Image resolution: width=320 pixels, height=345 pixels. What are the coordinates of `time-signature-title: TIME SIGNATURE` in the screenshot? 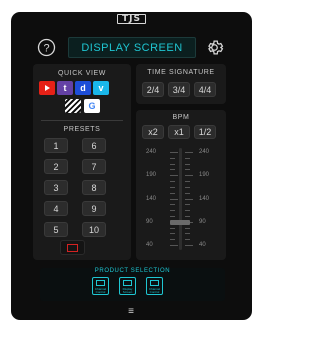 It's located at (181, 72).